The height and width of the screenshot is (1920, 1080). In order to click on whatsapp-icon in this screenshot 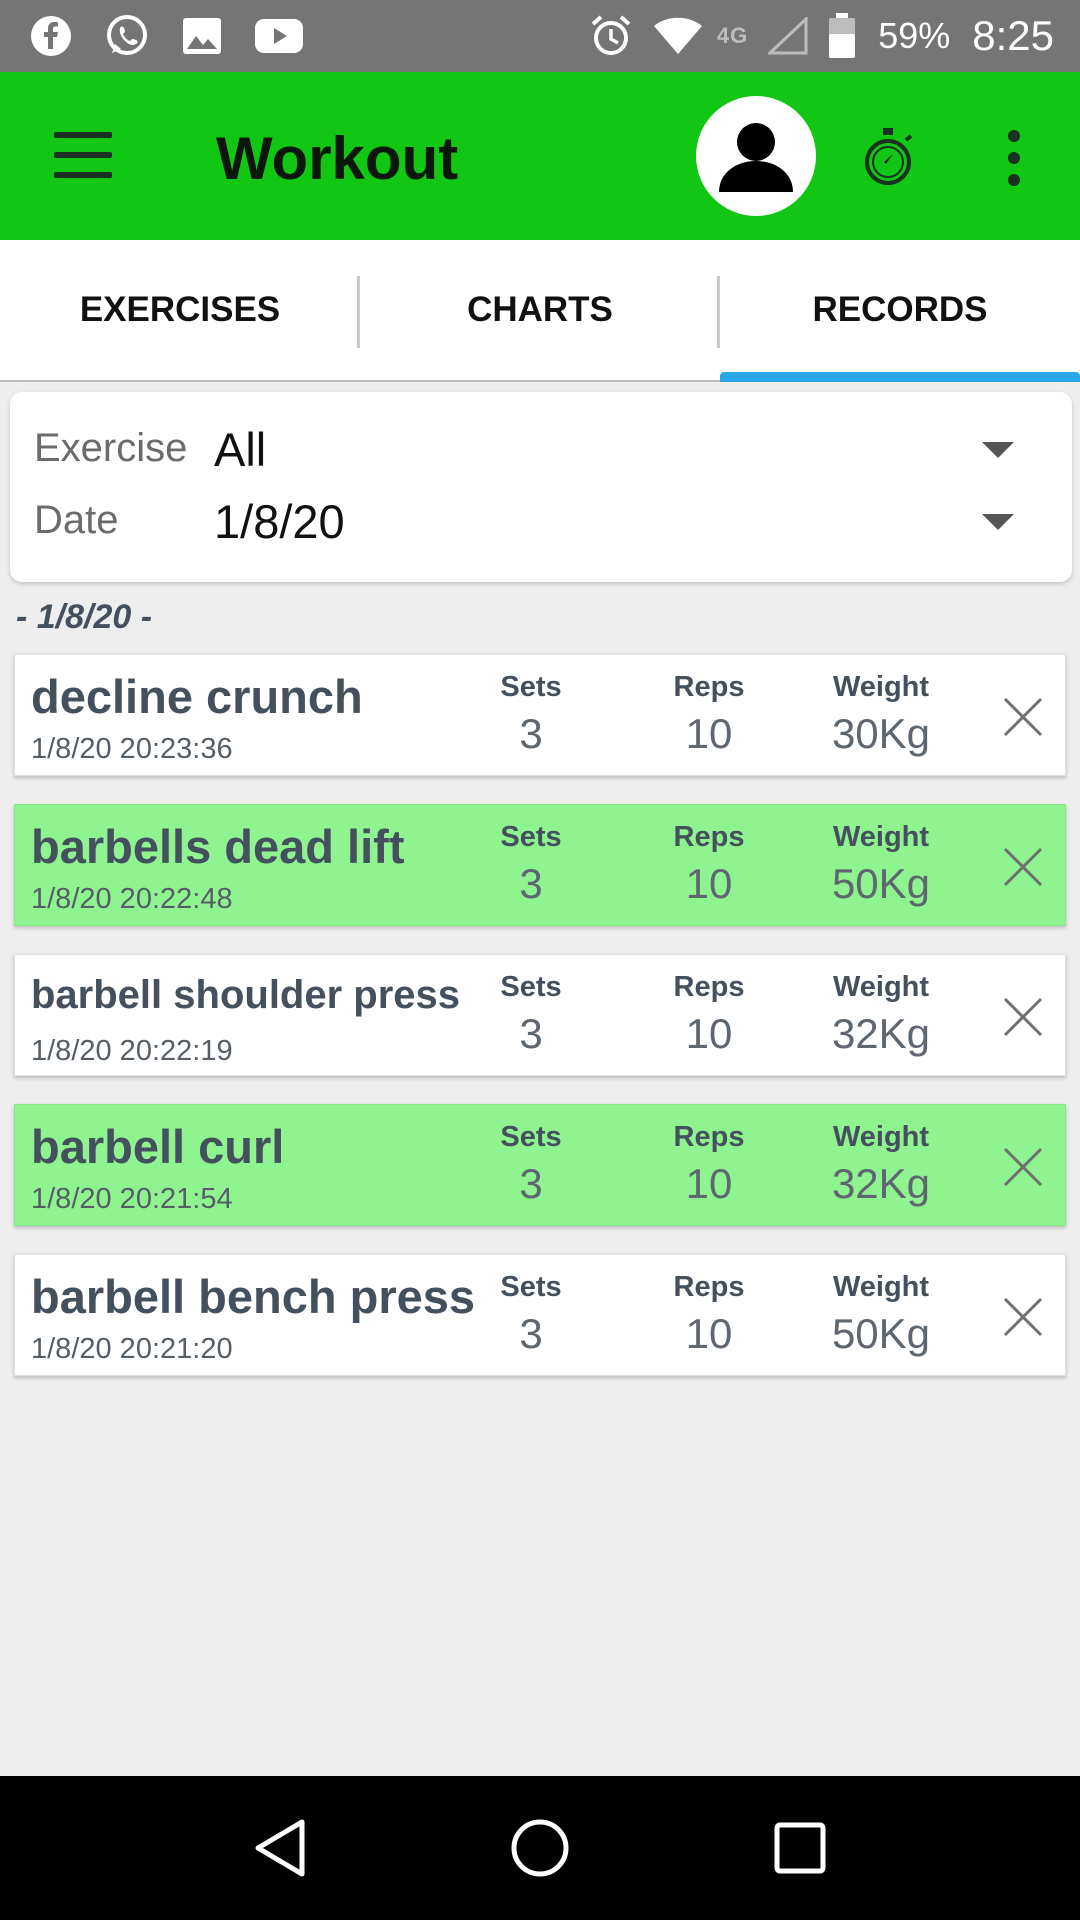, I will do `click(127, 36)`.